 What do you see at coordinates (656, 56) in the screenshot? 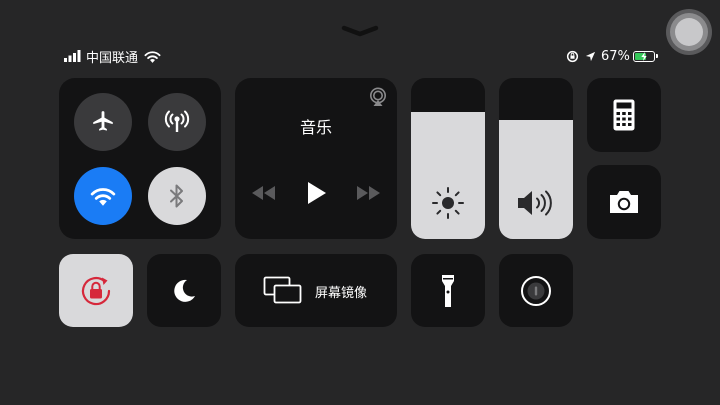
I see `battery-cap` at bounding box center [656, 56].